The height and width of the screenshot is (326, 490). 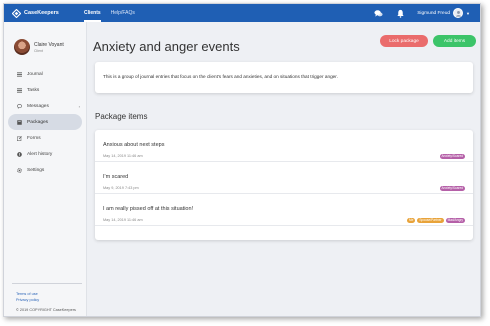 I want to click on section-title: Package items, so click(x=121, y=116).